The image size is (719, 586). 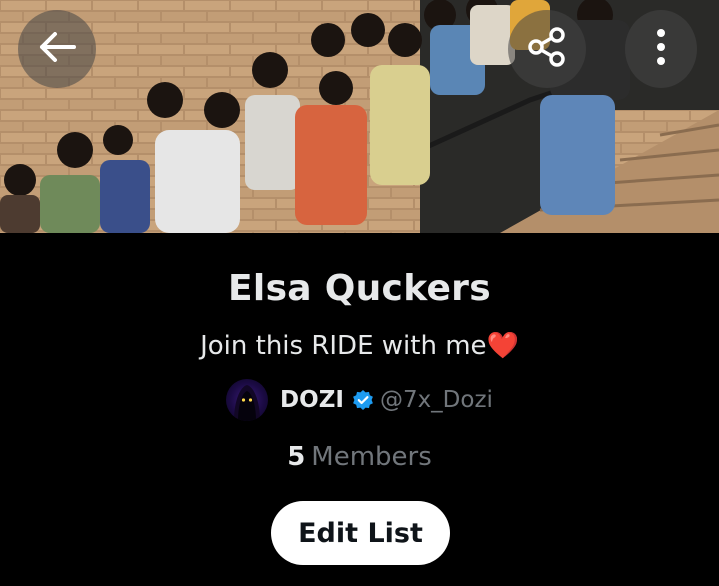 I want to click on share-icon, so click(x=547, y=49).